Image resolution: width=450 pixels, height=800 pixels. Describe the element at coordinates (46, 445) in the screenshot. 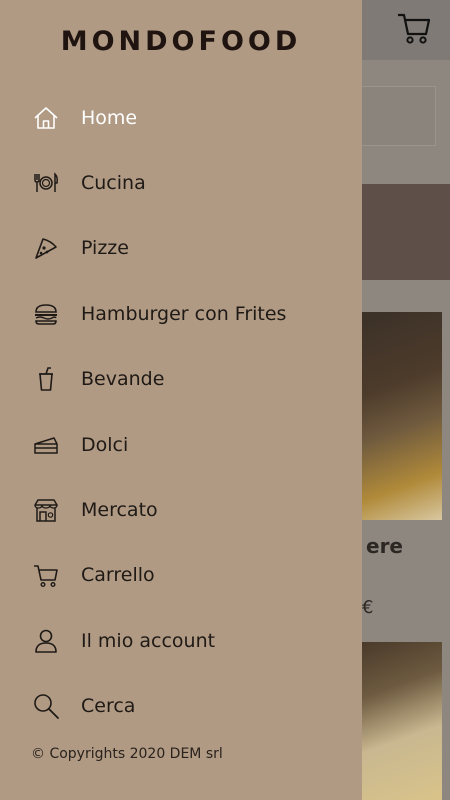

I see `cake-slice-icon` at that location.